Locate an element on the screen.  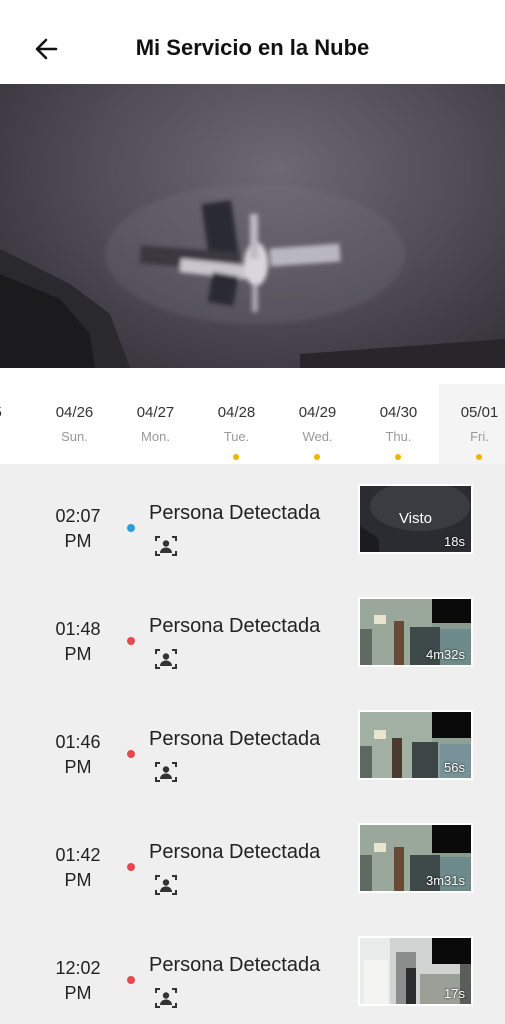
event-time: 01:46 PM is located at coordinates (78, 755).